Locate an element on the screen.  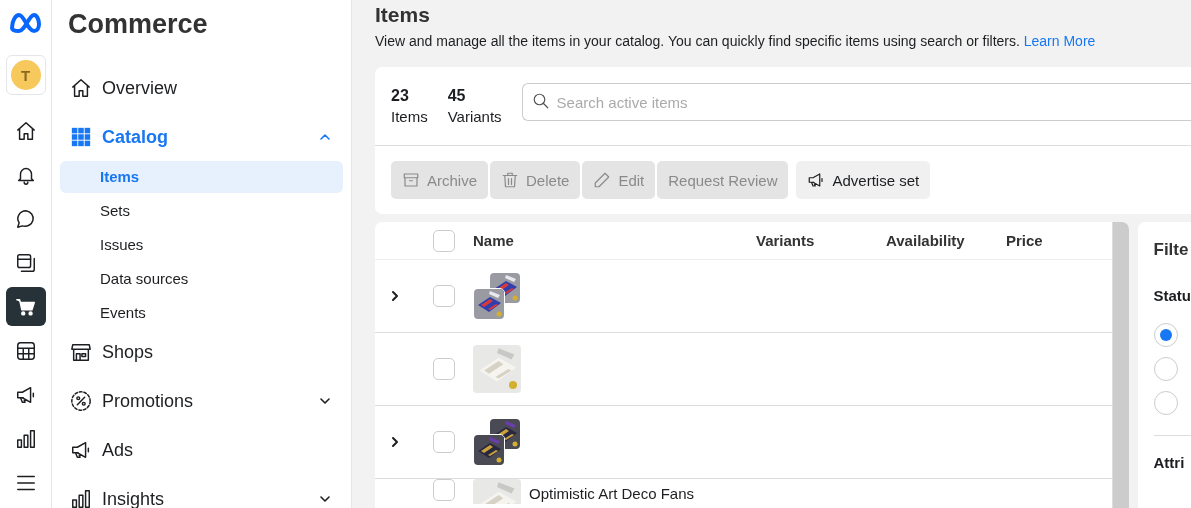
scrollbar is located at coordinates (1120, 365).